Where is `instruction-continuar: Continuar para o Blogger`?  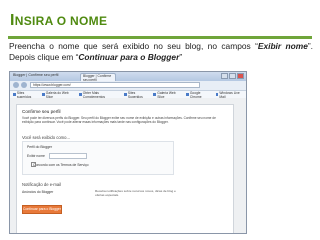 instruction-continuar: Continuar para o Blogger is located at coordinates (129, 57).